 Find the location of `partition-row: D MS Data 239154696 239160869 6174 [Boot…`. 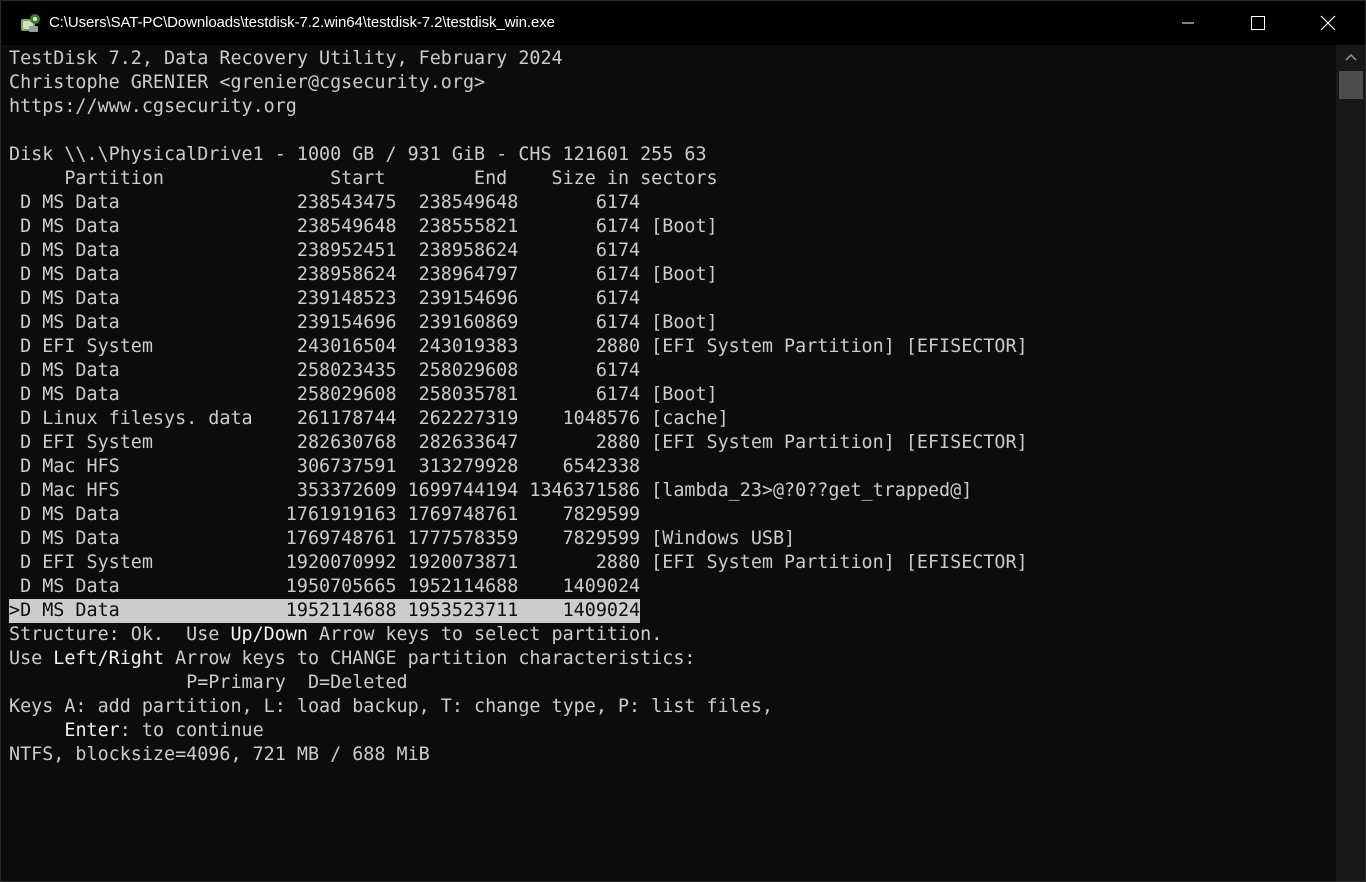

partition-row: D MS Data 239154696 239160869 6174 [Boot… is located at coordinates (363, 323).